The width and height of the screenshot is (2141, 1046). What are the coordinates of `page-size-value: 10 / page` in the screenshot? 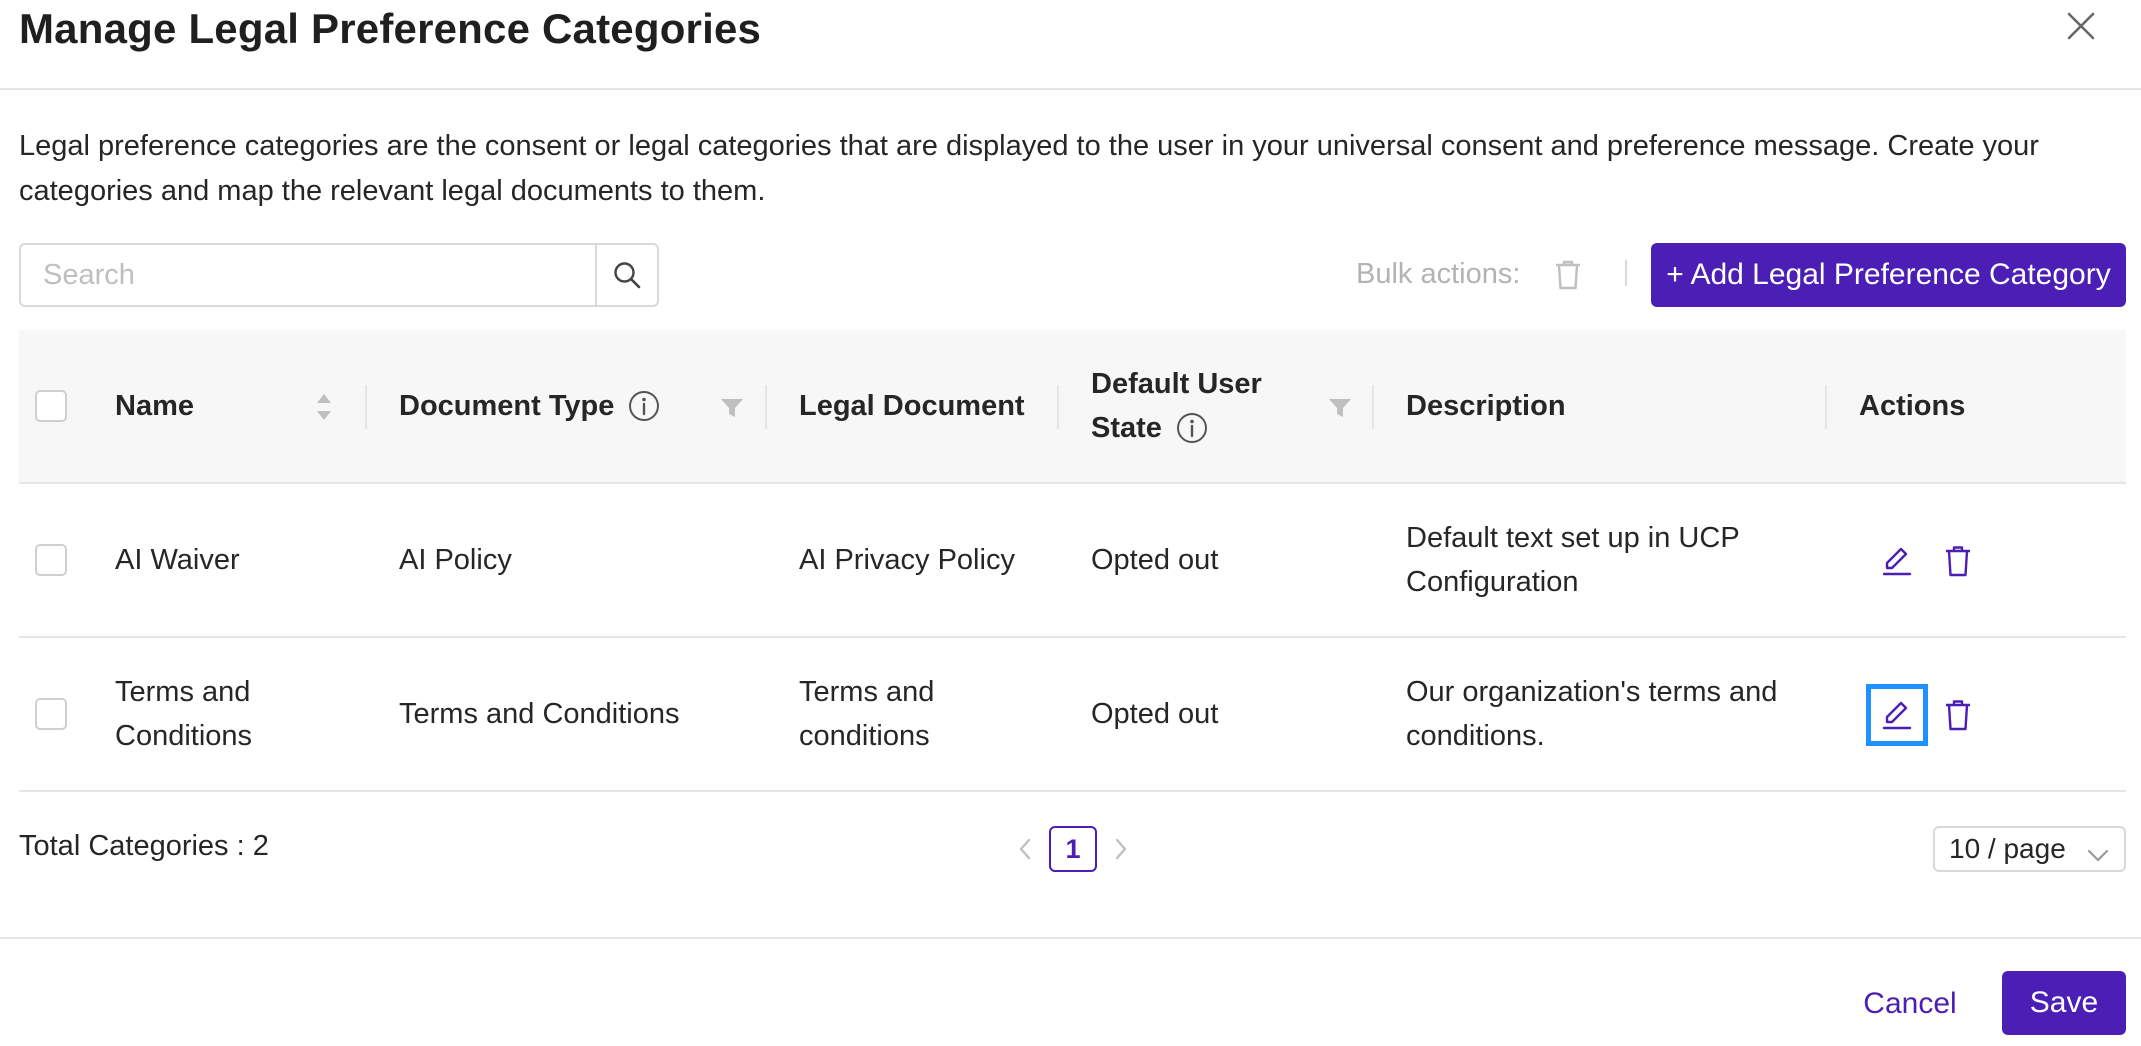 It's located at (2007, 848).